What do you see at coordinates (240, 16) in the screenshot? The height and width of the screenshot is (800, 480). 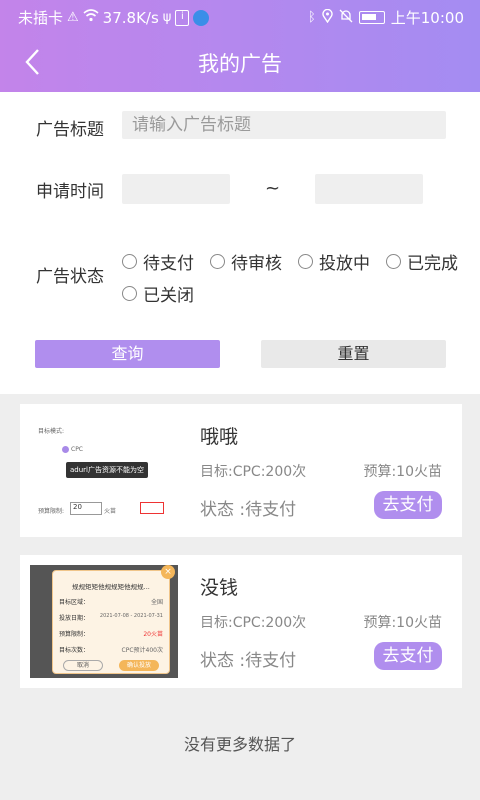 I see `status-bar: 未插卡 ⚠ 37.8K/s ψ i ᛒ 上午10:00` at bounding box center [240, 16].